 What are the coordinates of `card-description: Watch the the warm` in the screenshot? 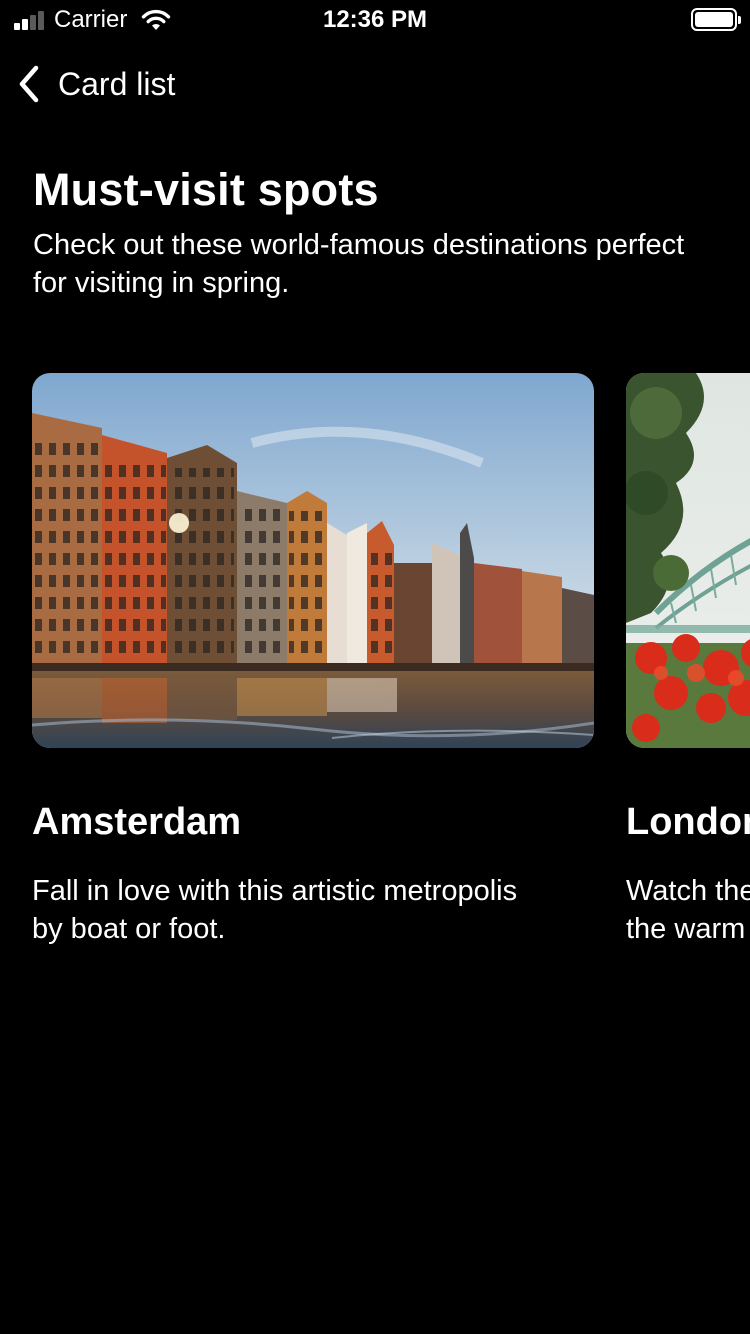 It's located at (688, 910).